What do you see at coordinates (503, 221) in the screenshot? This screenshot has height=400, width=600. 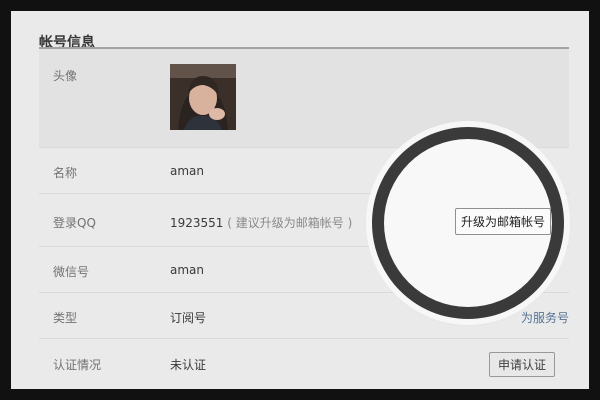 I see `upgrade-to-email-button: 升级为邮箱帐号` at bounding box center [503, 221].